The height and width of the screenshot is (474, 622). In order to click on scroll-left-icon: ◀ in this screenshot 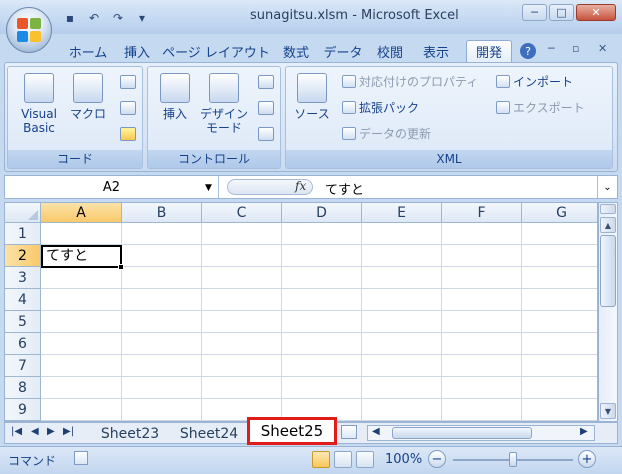, I will do `click(376, 431)`.